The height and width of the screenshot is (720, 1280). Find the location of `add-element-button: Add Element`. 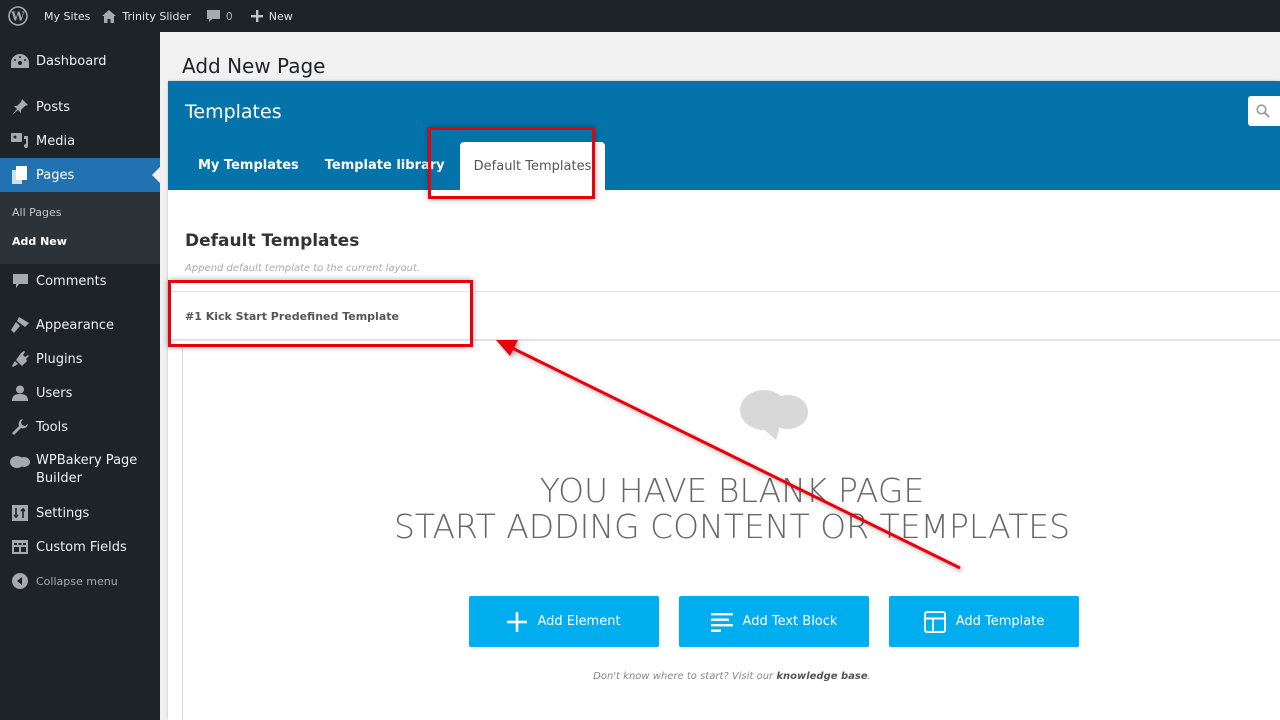

add-element-button: Add Element is located at coordinates (564, 621).